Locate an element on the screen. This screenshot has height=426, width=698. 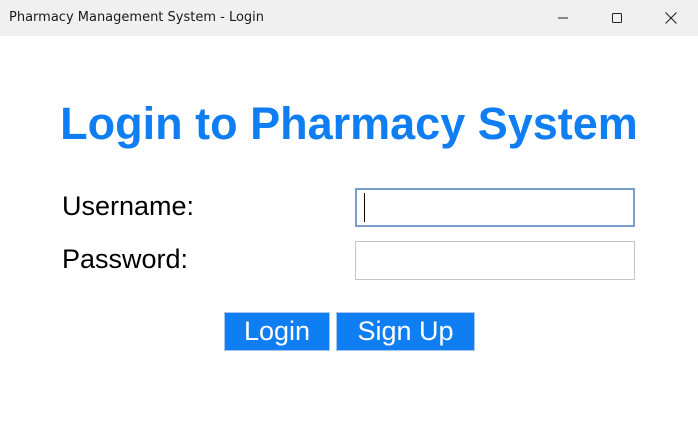
close-icon is located at coordinates (671, 18).